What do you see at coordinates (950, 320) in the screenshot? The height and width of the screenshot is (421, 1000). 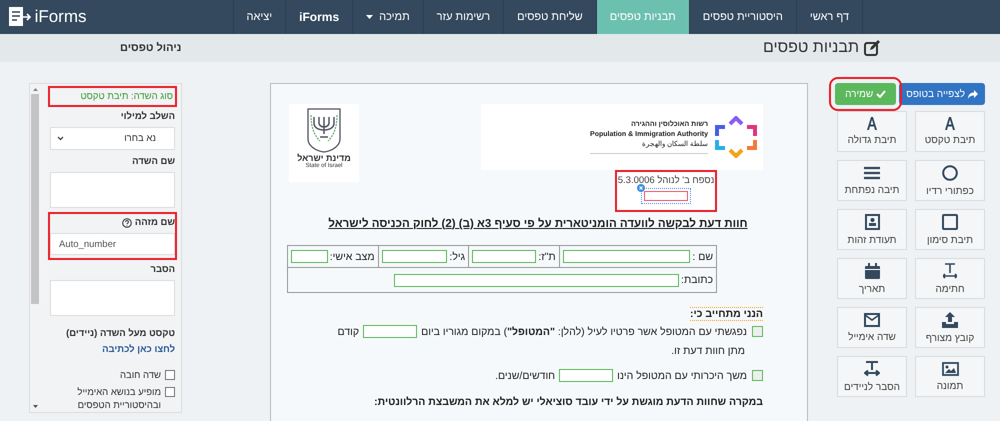 I see `upload-icon` at bounding box center [950, 320].